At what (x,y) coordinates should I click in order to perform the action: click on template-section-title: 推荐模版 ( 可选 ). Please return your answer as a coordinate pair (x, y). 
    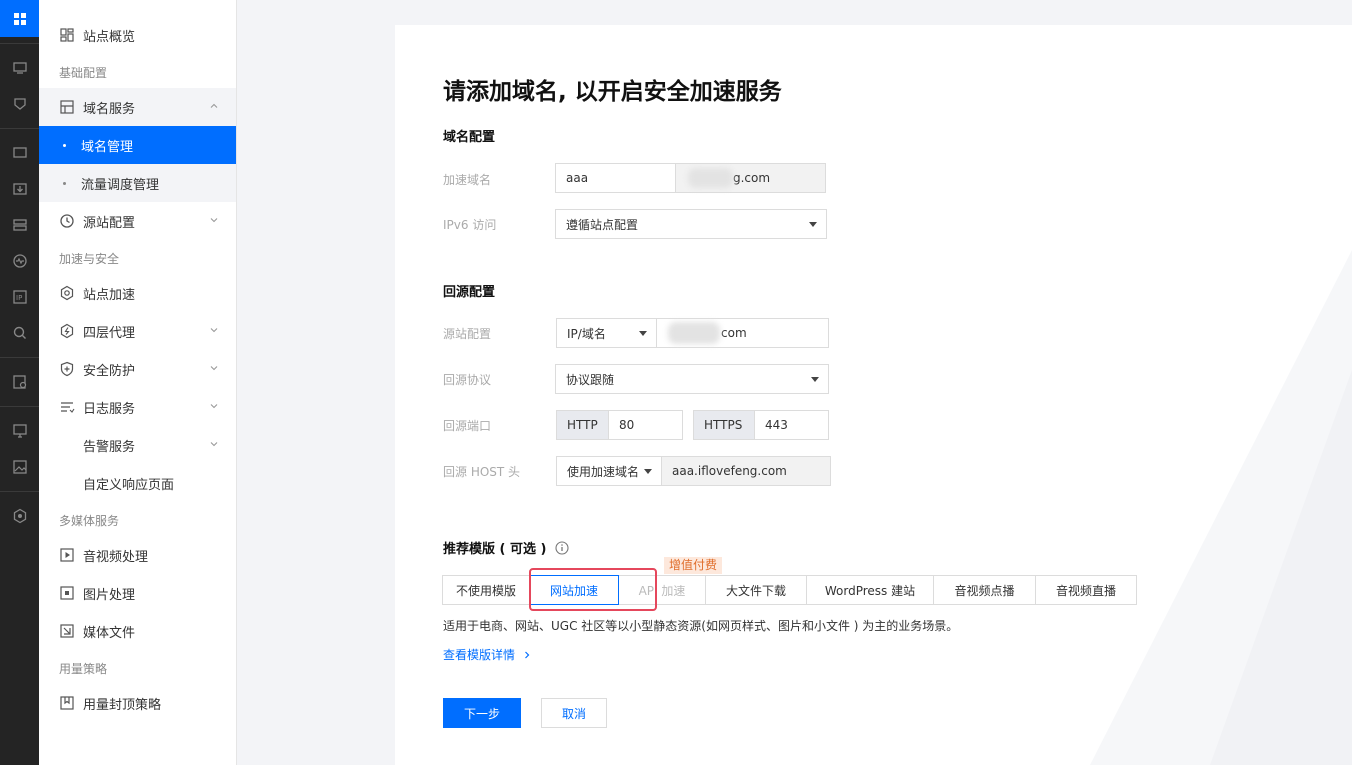
    Looking at the image, I should click on (506, 547).